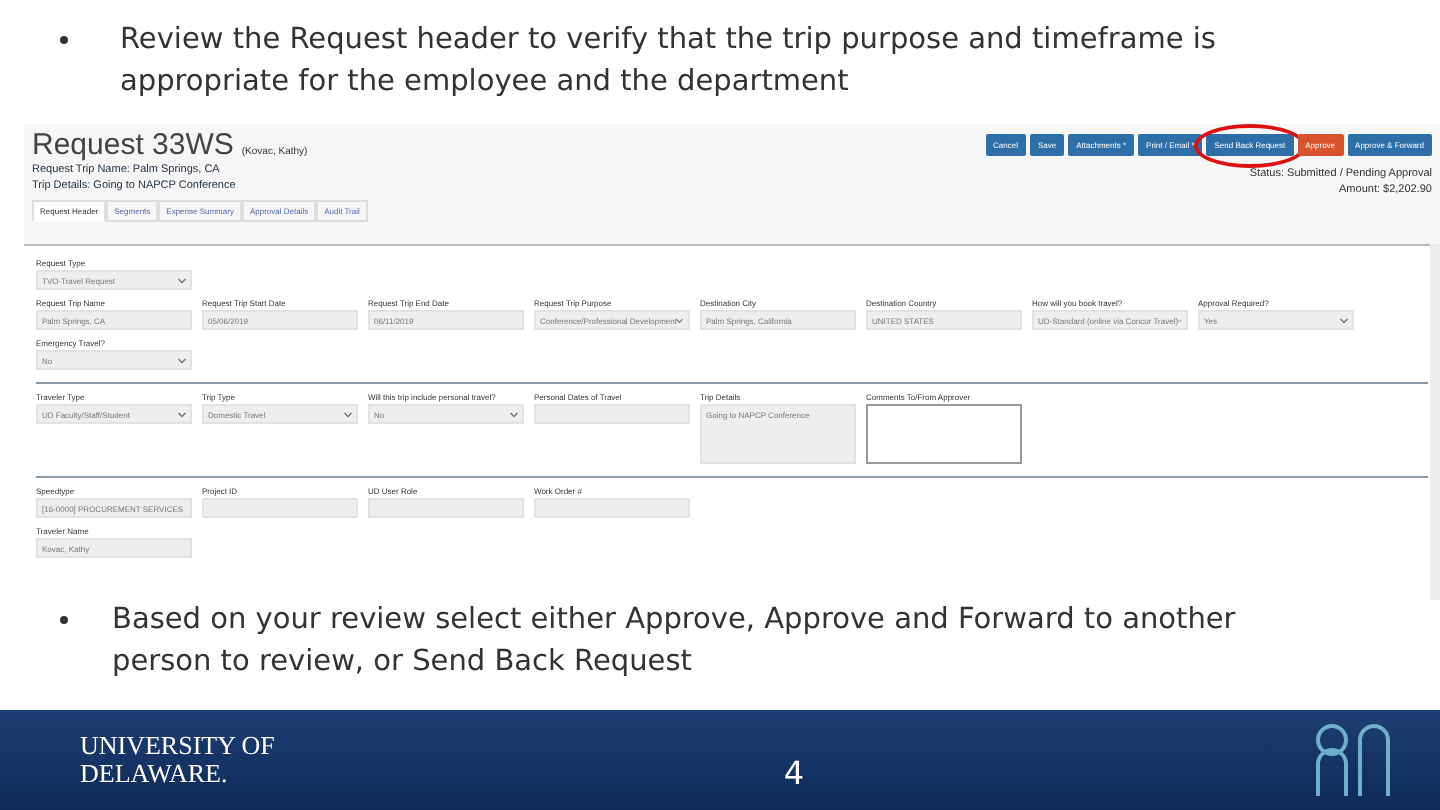 Image resolution: width=1440 pixels, height=810 pixels. What do you see at coordinates (794, 771) in the screenshot?
I see `page-number: 4` at bounding box center [794, 771].